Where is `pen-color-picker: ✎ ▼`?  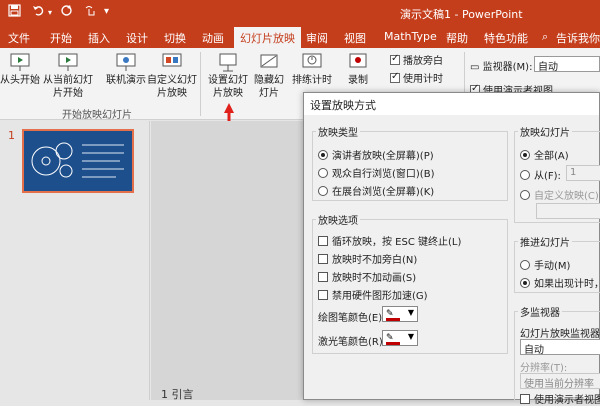 pen-color-picker: ✎ ▼ is located at coordinates (400, 314).